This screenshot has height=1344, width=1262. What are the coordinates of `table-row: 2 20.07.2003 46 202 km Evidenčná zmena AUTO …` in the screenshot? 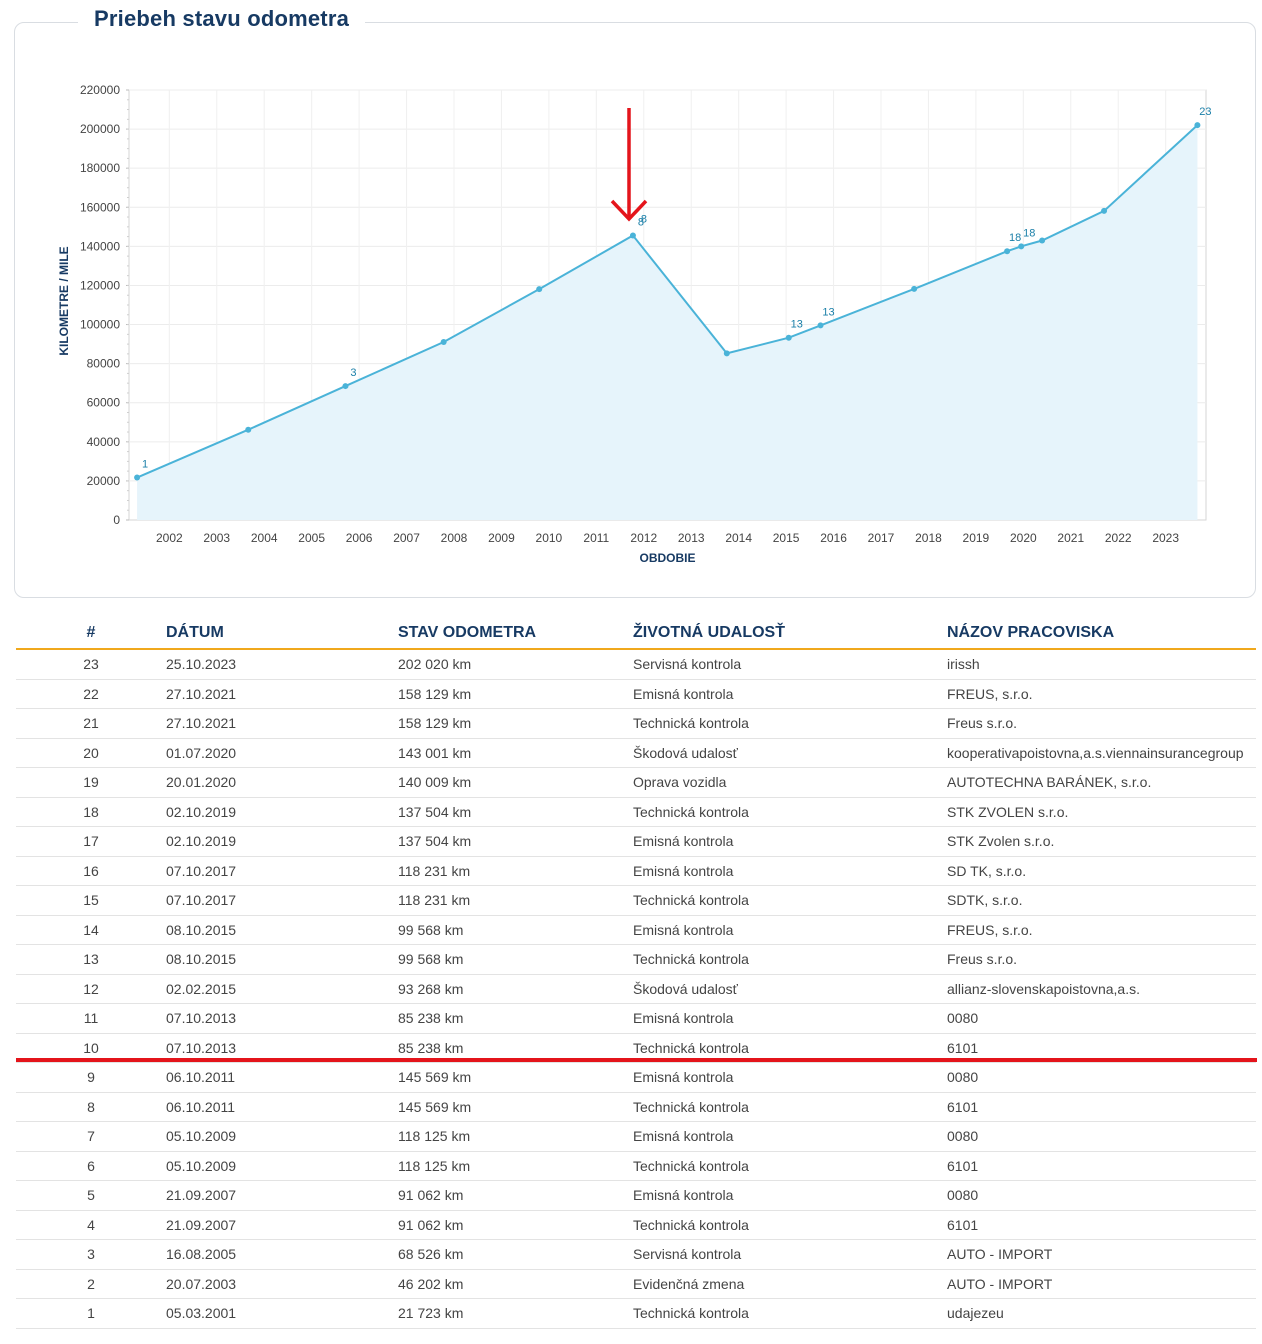 It's located at (636, 1284).